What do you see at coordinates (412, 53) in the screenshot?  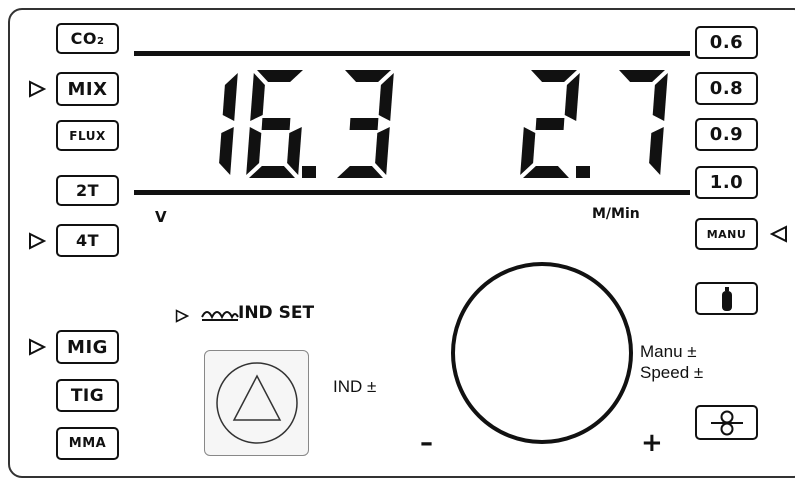 I see `display-top-rule` at bounding box center [412, 53].